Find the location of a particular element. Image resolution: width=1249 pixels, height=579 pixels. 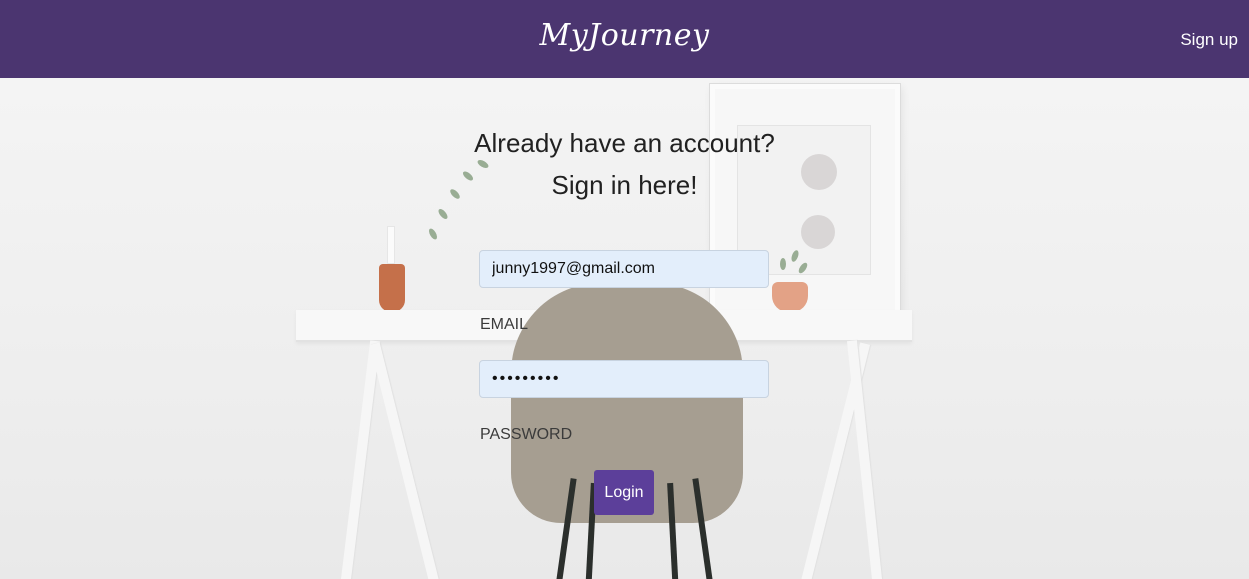

page-subtitle: Sign in here! is located at coordinates (624, 185).